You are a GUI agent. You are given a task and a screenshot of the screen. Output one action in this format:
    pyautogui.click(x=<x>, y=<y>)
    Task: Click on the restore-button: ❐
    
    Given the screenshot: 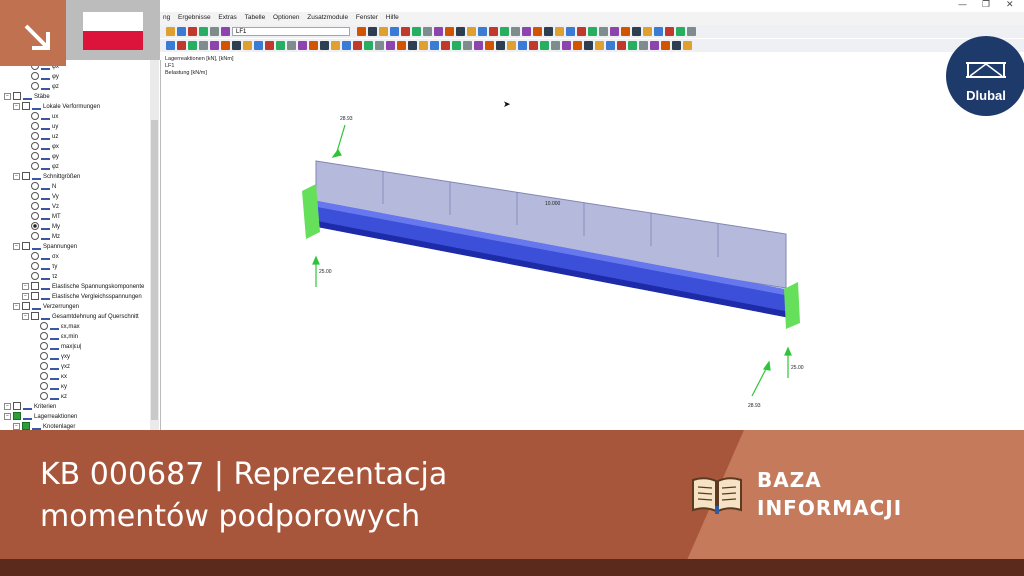 What is the action you would take?
    pyautogui.click(x=986, y=5)
    